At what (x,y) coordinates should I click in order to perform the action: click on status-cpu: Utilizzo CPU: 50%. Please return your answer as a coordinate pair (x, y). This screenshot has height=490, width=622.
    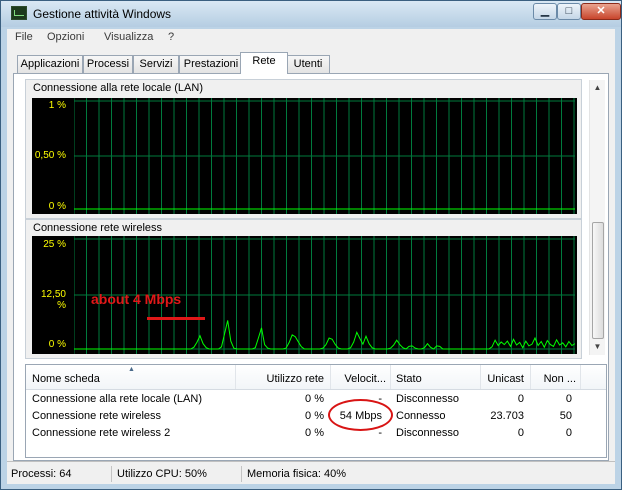
    Looking at the image, I should click on (177, 474).